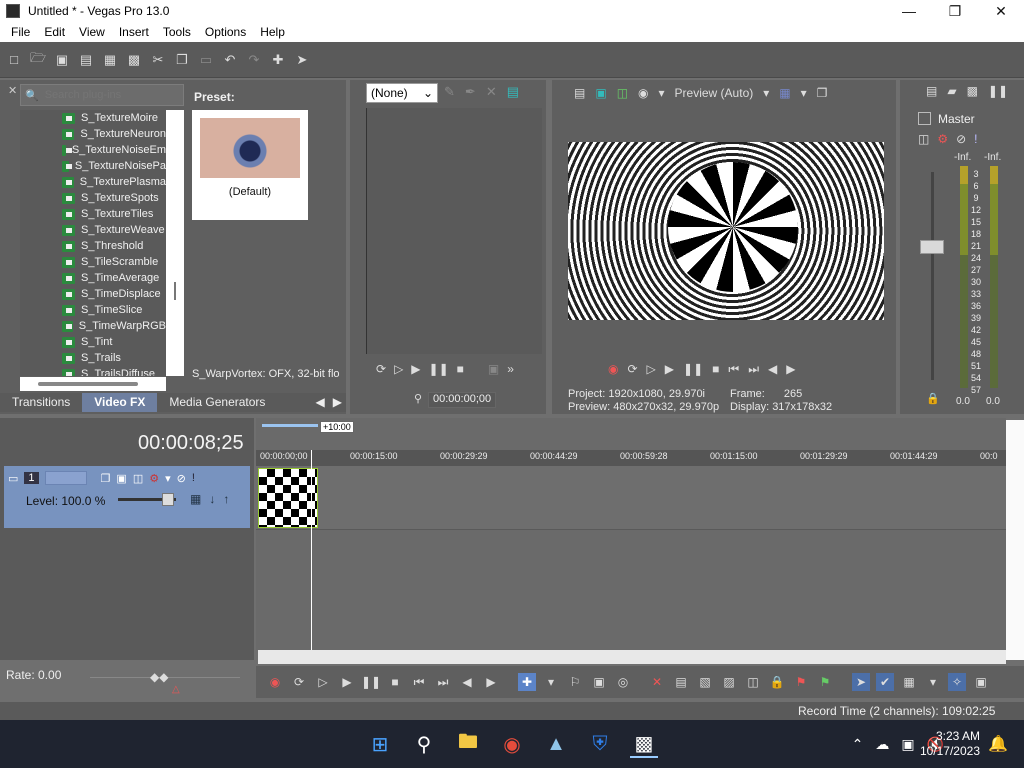 Image resolution: width=1024 pixels, height=768 pixels. Describe the element at coordinates (766, 93) in the screenshot. I see `quality-dropdown-icon: ▾` at that location.